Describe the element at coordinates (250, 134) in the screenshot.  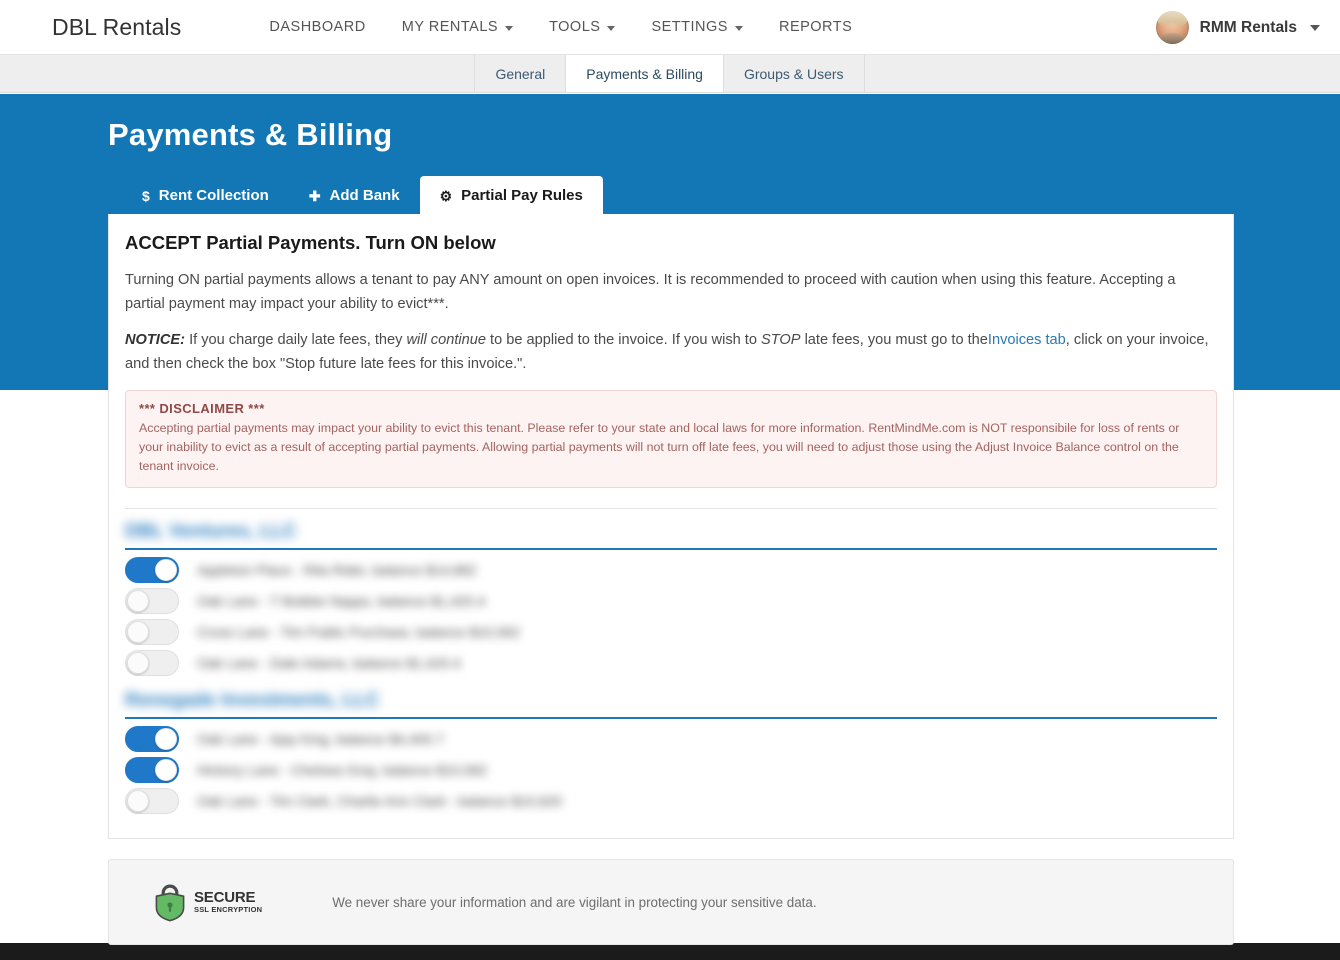
I see `page-title: Payments & Billing` at that location.